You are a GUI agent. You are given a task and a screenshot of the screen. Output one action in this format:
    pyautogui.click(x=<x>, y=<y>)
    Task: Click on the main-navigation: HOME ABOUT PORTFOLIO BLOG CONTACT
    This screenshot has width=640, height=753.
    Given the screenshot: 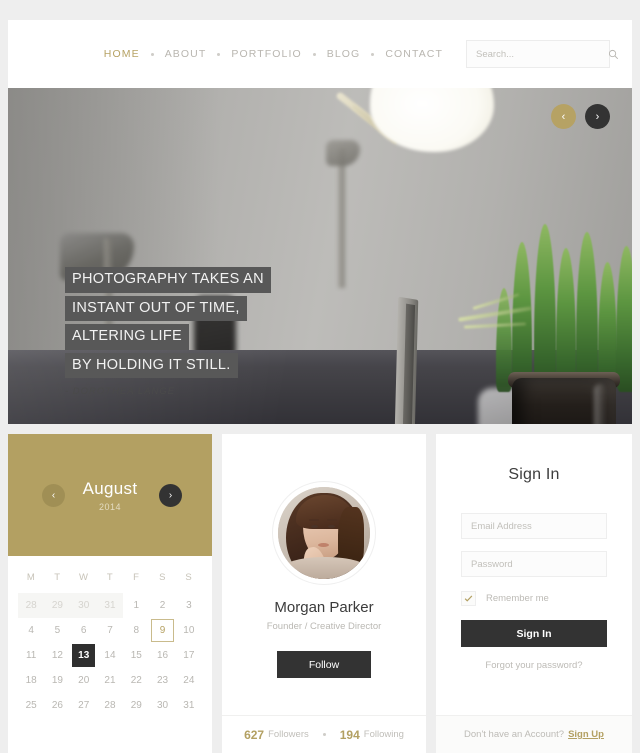 What is the action you would take?
    pyautogui.click(x=273, y=54)
    